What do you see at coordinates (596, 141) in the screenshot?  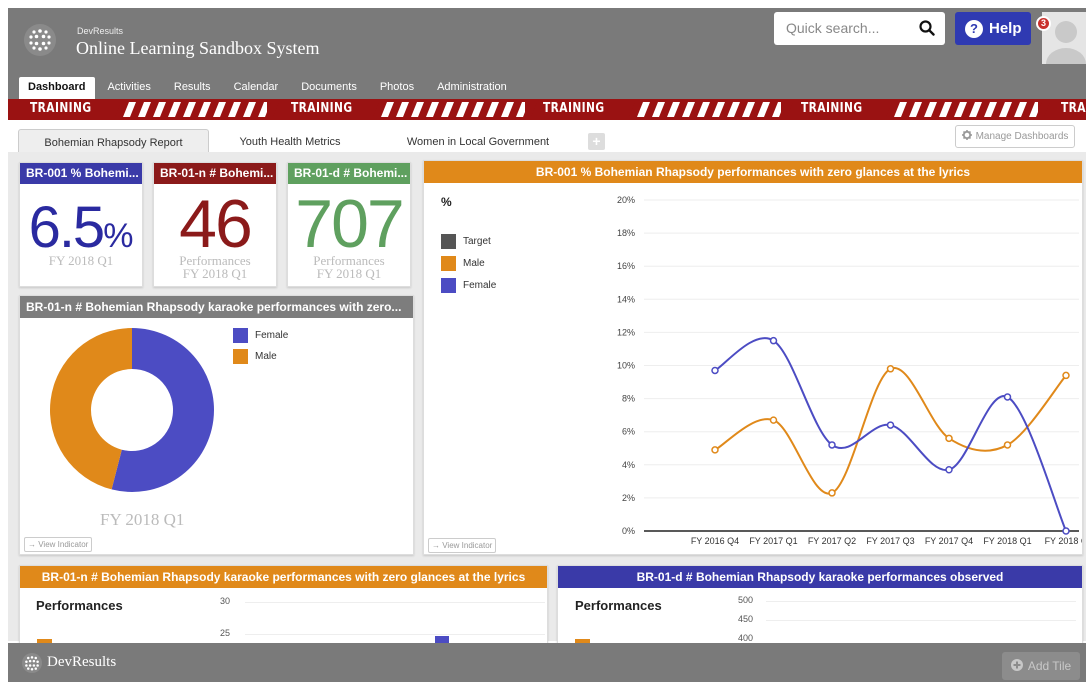 I see `add-dashboard-icon: +` at bounding box center [596, 141].